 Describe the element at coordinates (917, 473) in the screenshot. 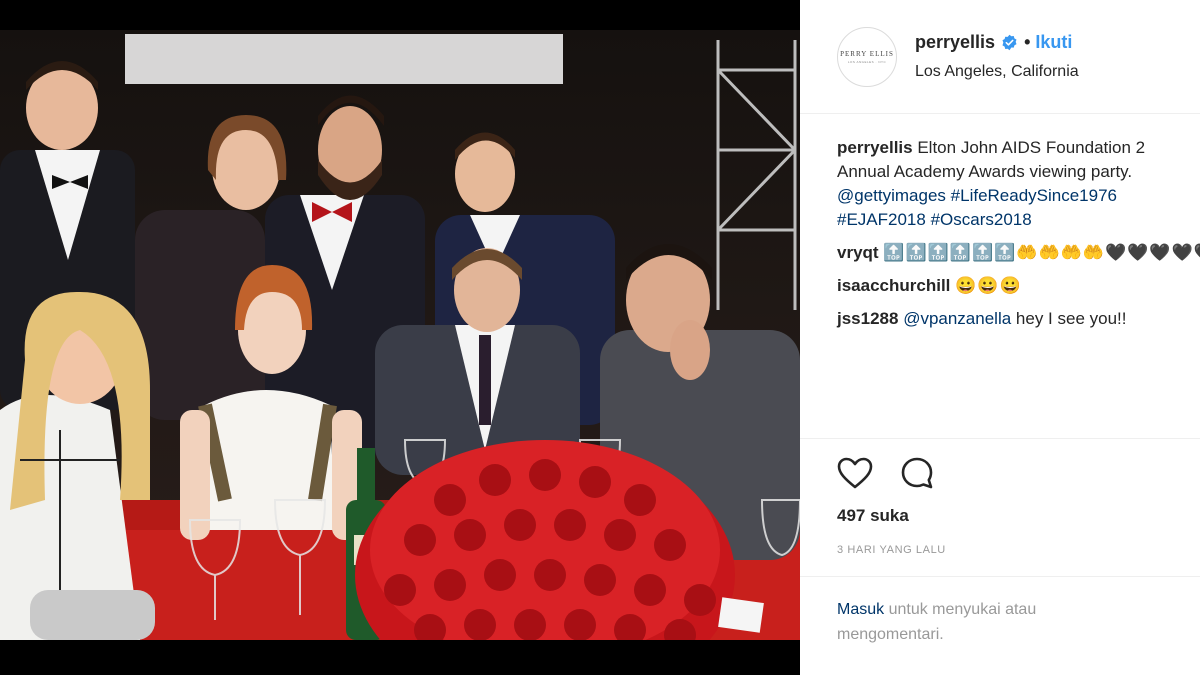

I see `comment-icon` at that location.